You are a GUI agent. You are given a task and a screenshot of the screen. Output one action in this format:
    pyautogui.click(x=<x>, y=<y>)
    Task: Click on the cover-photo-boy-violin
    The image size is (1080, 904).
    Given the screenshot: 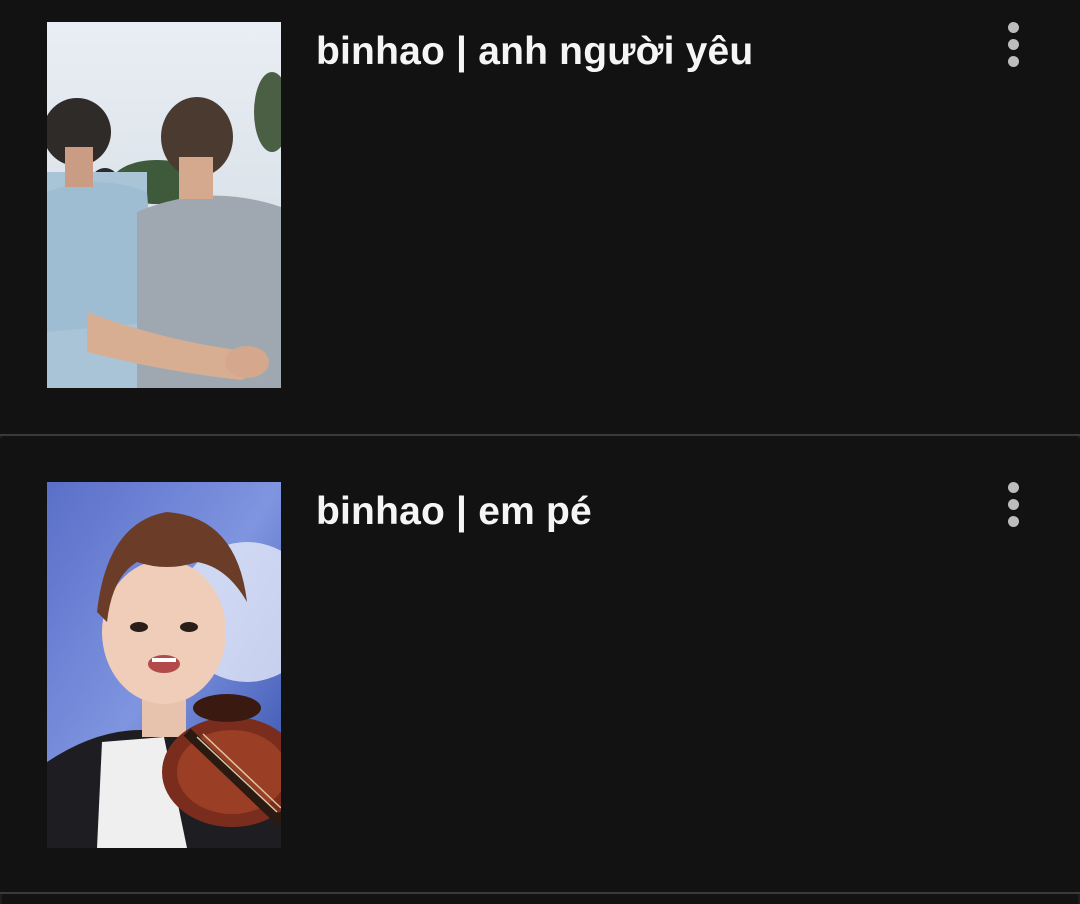 What is the action you would take?
    pyautogui.click(x=164, y=665)
    